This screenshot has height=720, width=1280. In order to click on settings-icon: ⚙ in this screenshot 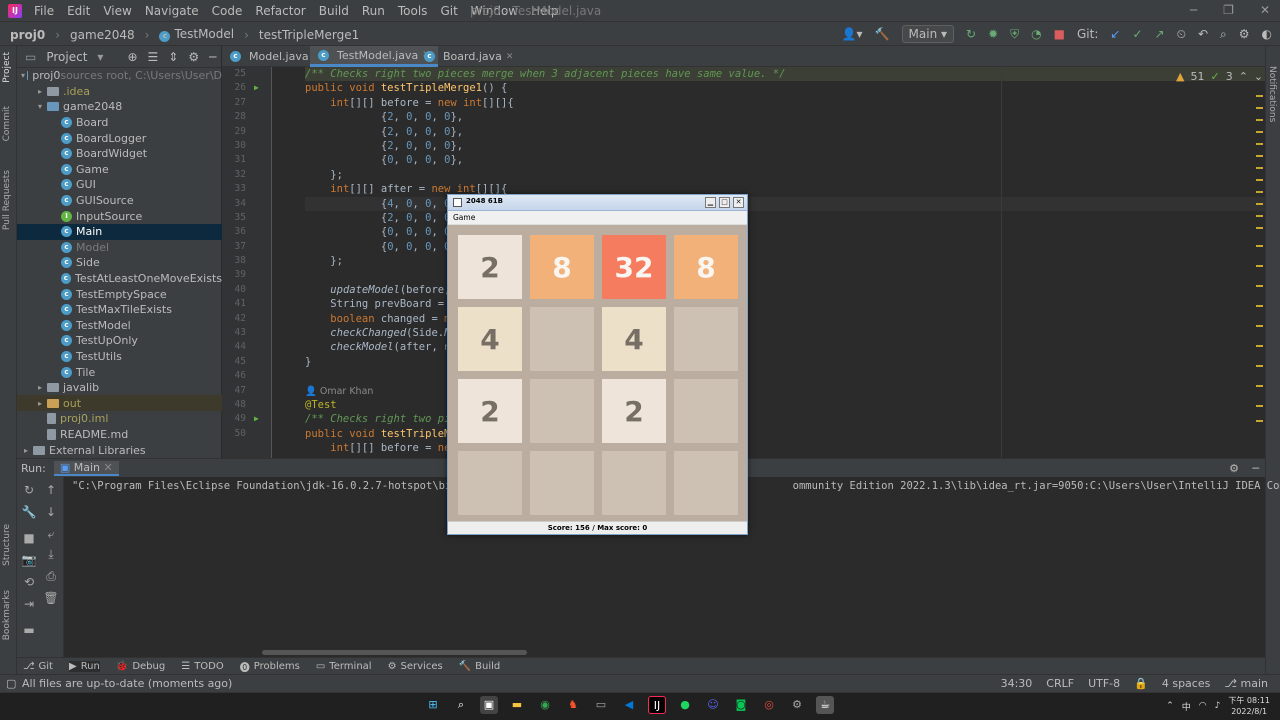, I will do `click(797, 705)`.